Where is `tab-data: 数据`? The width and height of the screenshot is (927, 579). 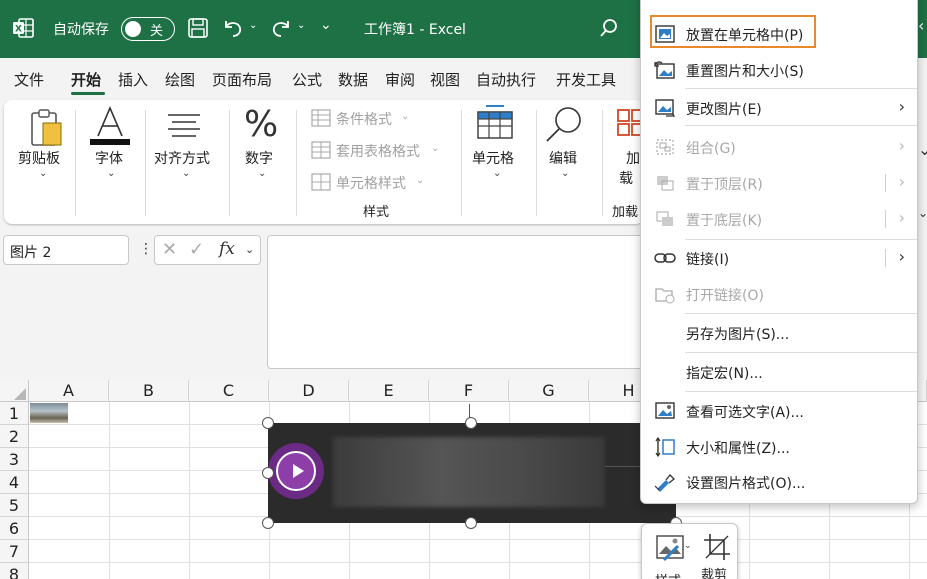
tab-data: 数据 is located at coordinates (353, 79).